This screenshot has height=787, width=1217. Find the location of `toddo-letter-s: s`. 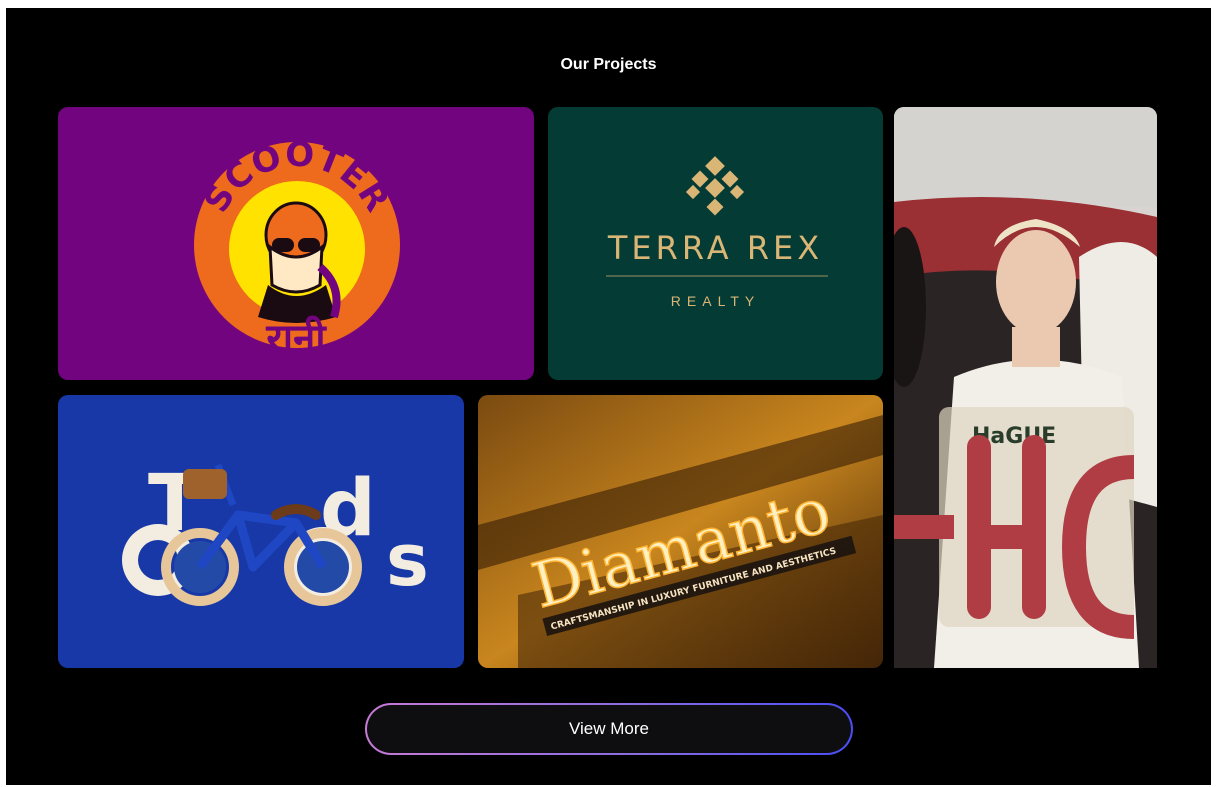

toddo-letter-s: s is located at coordinates (407, 560).